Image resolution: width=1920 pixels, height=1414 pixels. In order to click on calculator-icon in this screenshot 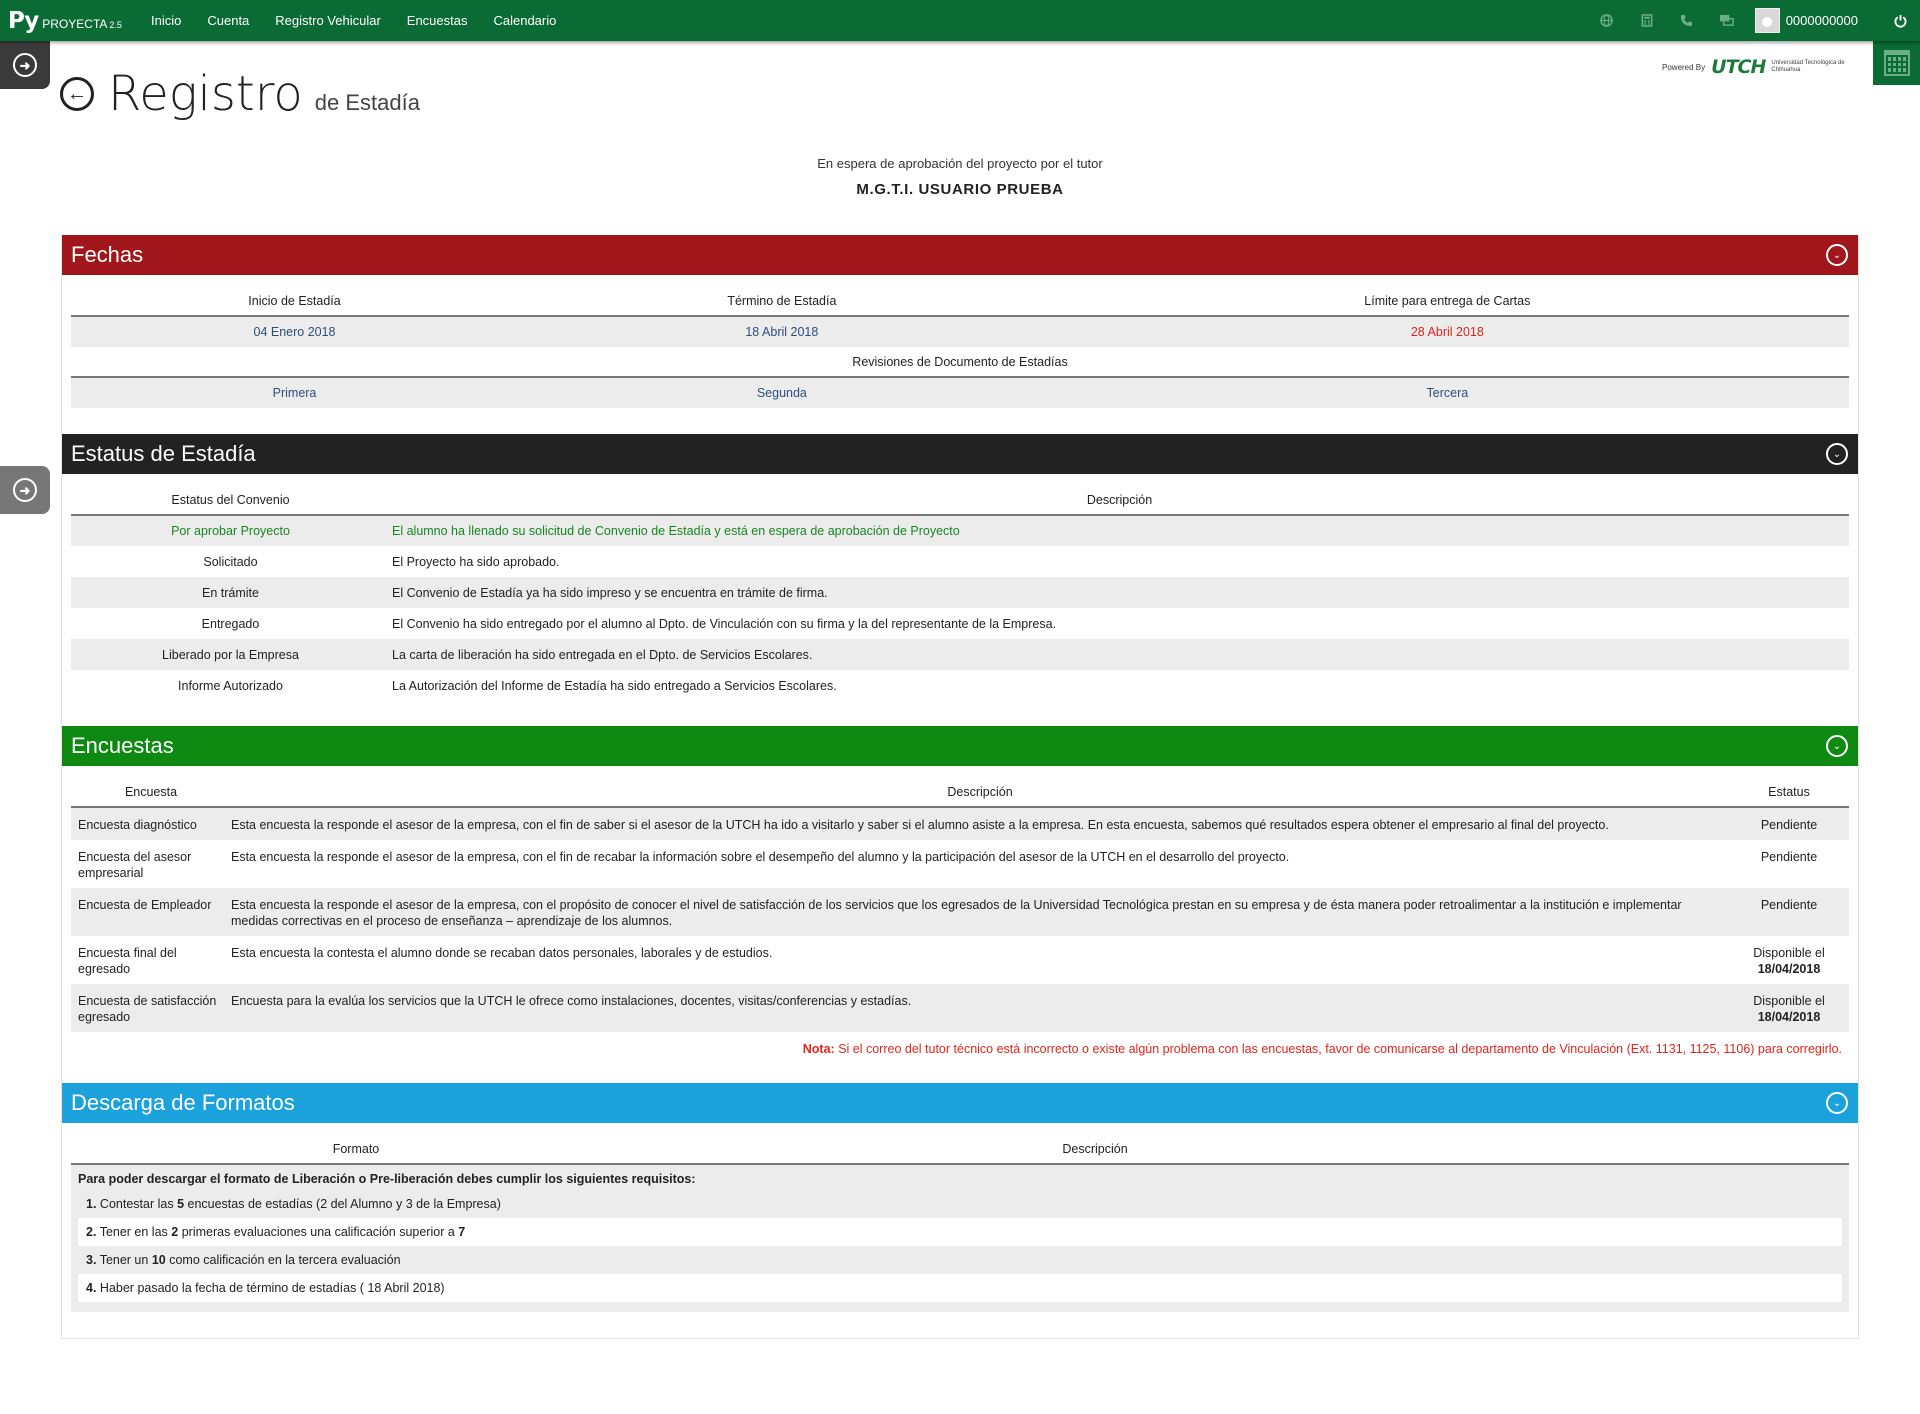, I will do `click(1647, 20)`.